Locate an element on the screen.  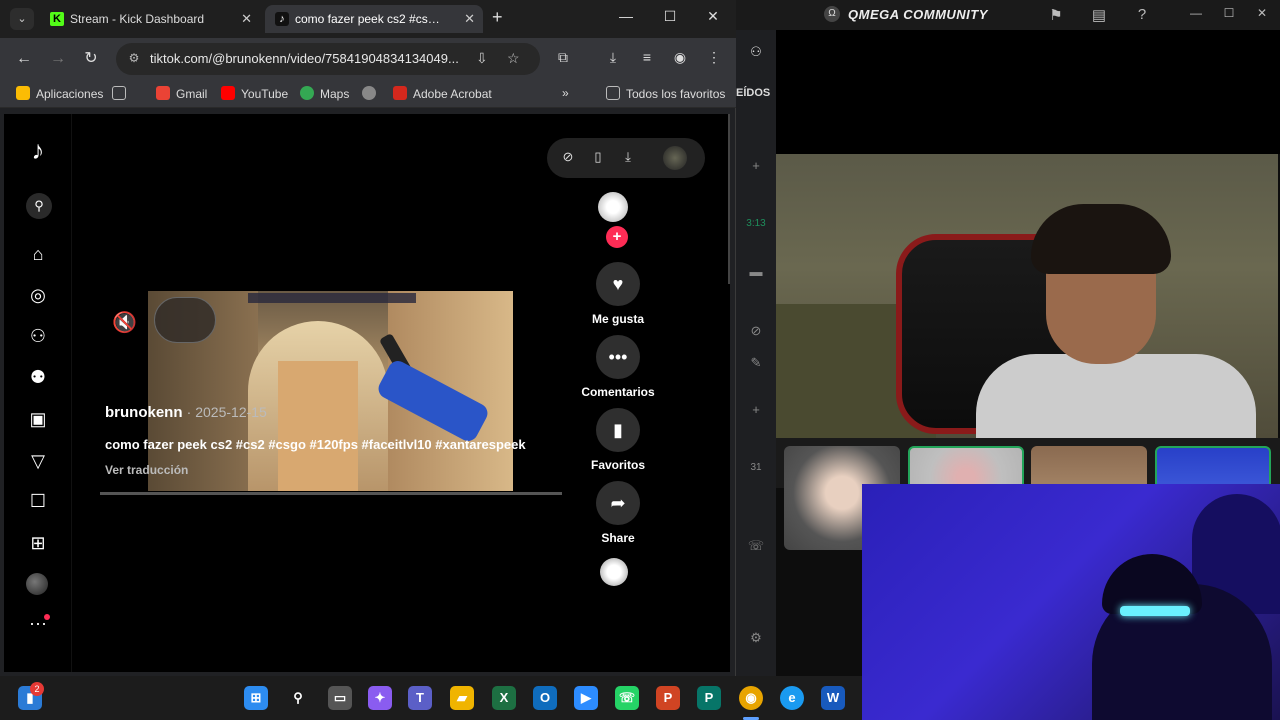
mute-icon: 🔇 is located at coordinates (124, 322).